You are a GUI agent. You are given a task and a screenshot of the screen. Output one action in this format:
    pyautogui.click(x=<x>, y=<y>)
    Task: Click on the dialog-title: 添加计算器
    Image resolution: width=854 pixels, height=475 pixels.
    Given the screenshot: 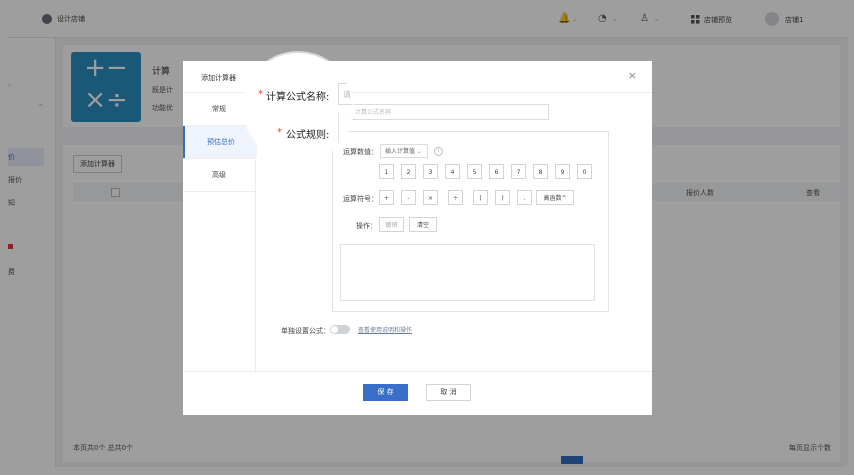 What is the action you would take?
    pyautogui.click(x=218, y=78)
    